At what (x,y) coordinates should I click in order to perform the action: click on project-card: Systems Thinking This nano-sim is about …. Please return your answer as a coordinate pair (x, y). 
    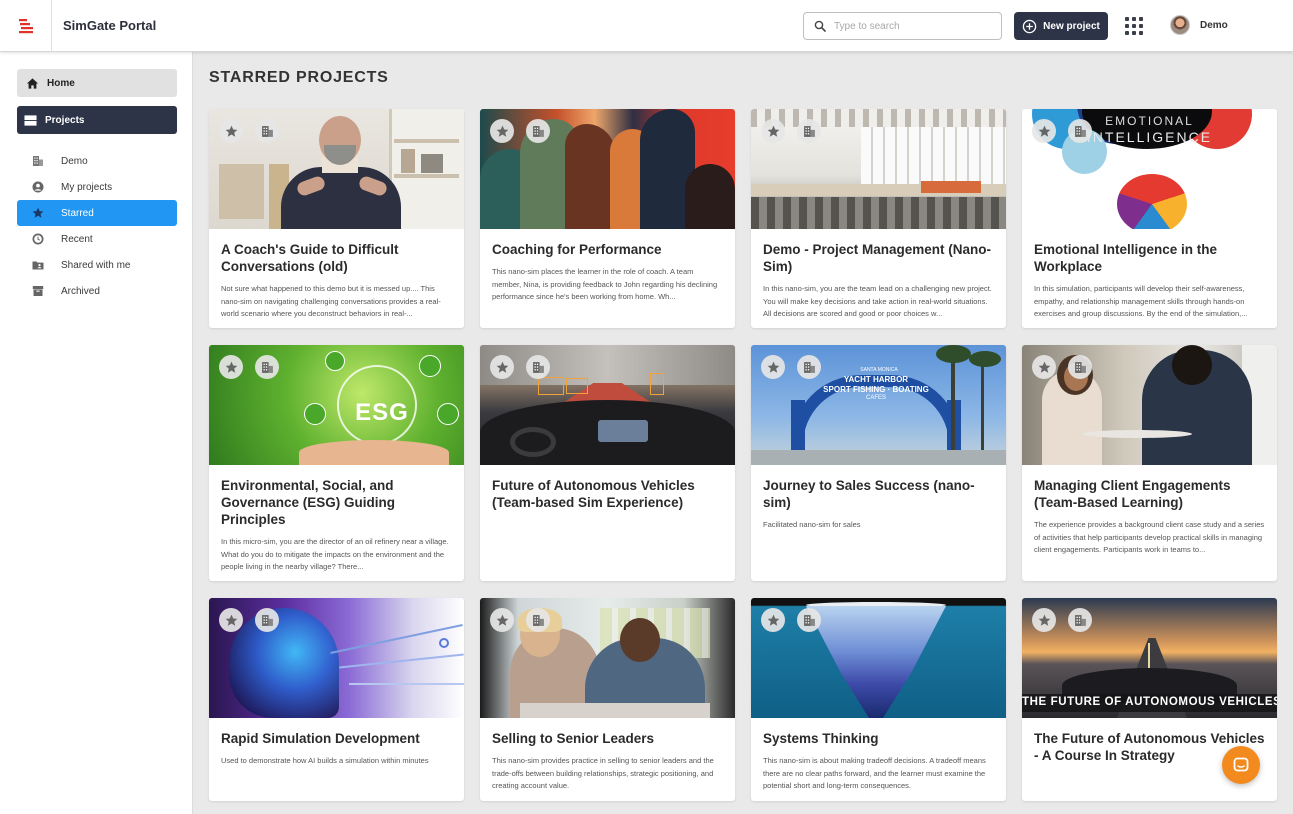
    Looking at the image, I should click on (878, 699).